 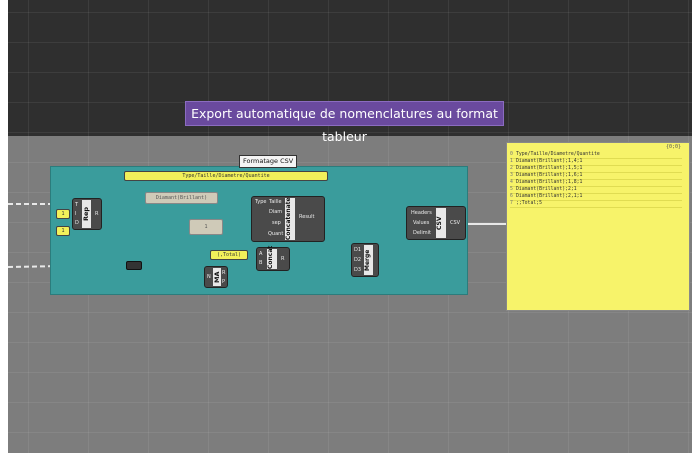 What do you see at coordinates (275, 202) in the screenshot?
I see `concatenate-input-taille: Taille` at bounding box center [275, 202].